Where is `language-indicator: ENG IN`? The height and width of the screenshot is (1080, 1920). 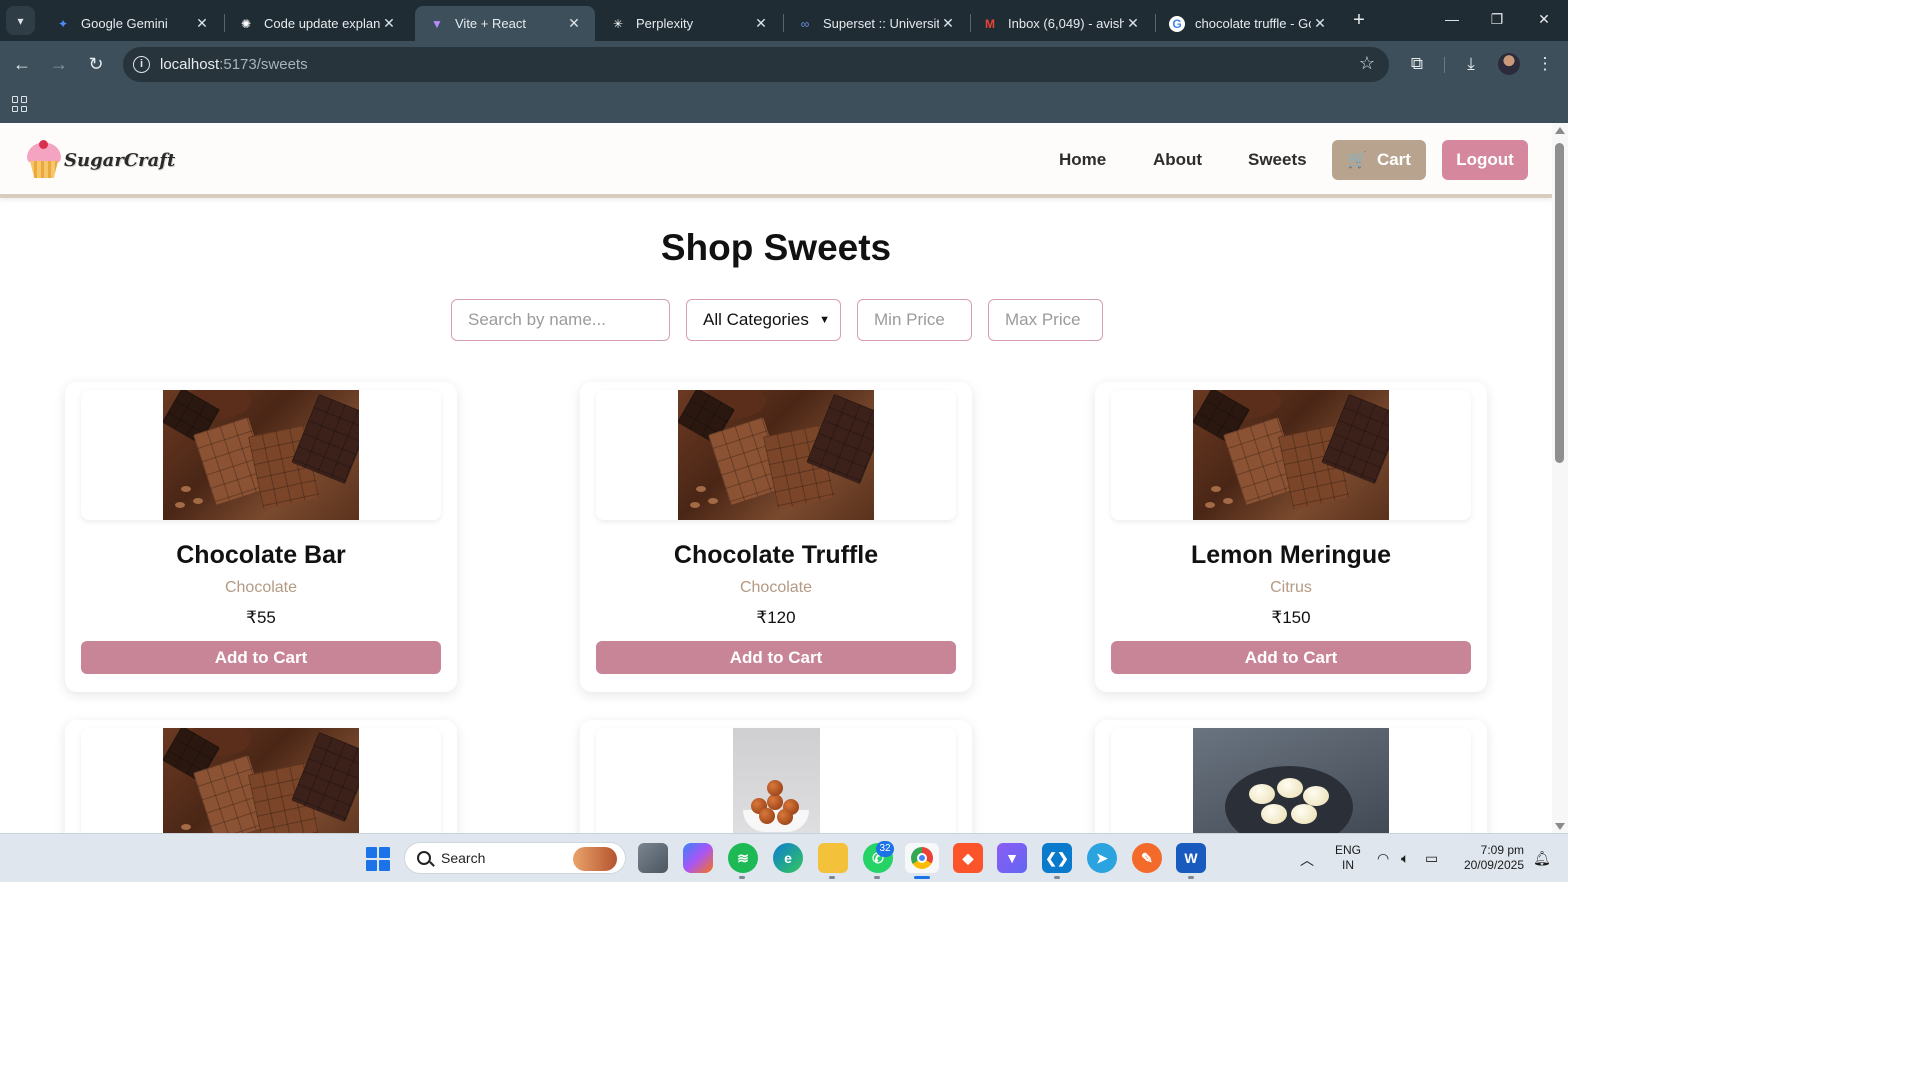 language-indicator: ENG IN is located at coordinates (1348, 858).